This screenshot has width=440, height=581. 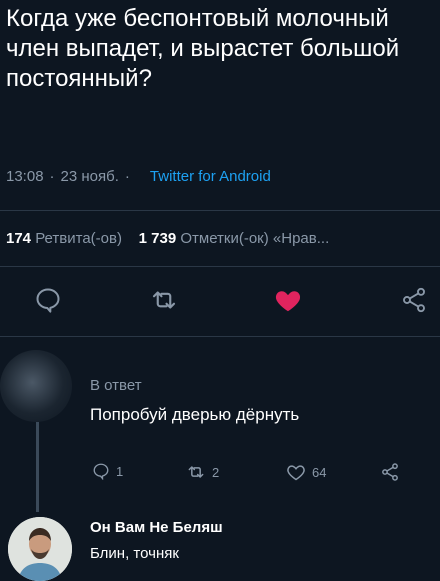 What do you see at coordinates (134, 553) in the screenshot?
I see `reply-text: Блин, точняк` at bounding box center [134, 553].